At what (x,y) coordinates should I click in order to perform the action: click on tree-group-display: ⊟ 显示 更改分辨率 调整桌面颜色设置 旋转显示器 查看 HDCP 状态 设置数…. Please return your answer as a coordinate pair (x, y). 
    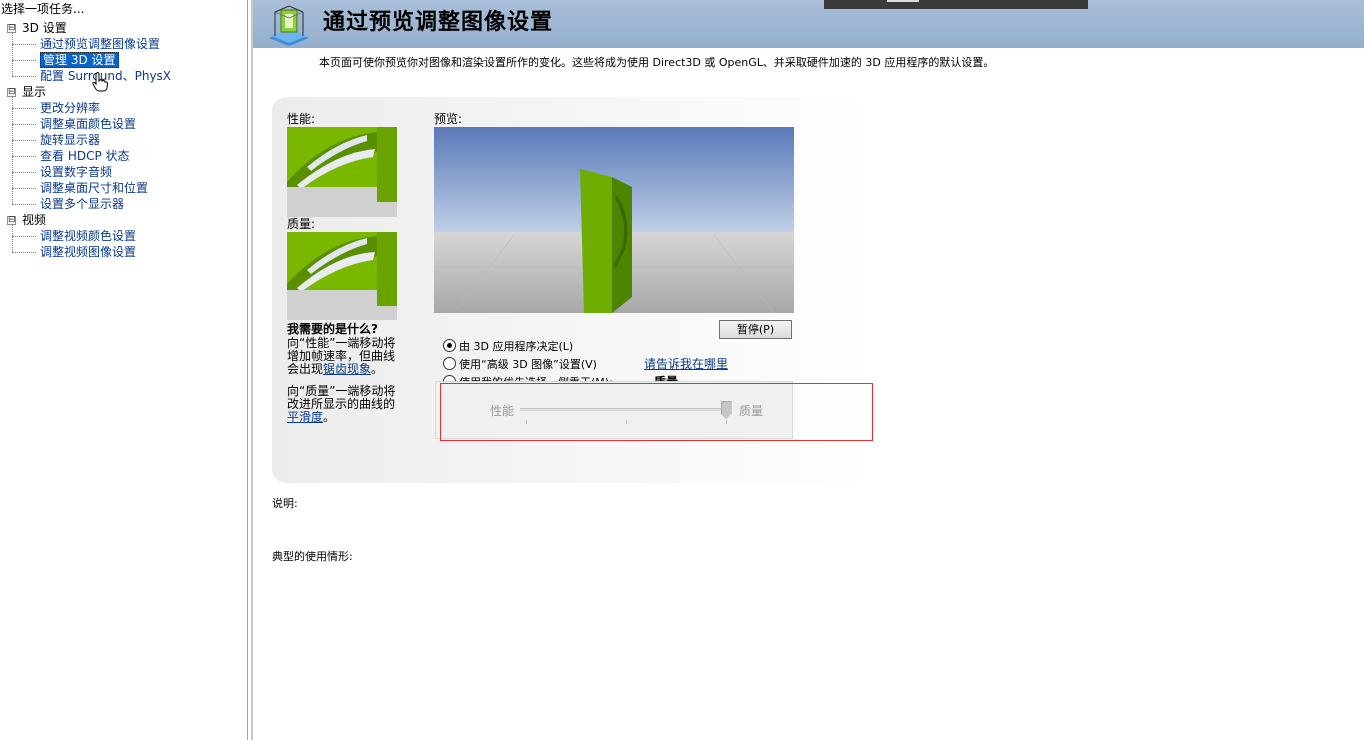
    Looking at the image, I should click on (123, 148).